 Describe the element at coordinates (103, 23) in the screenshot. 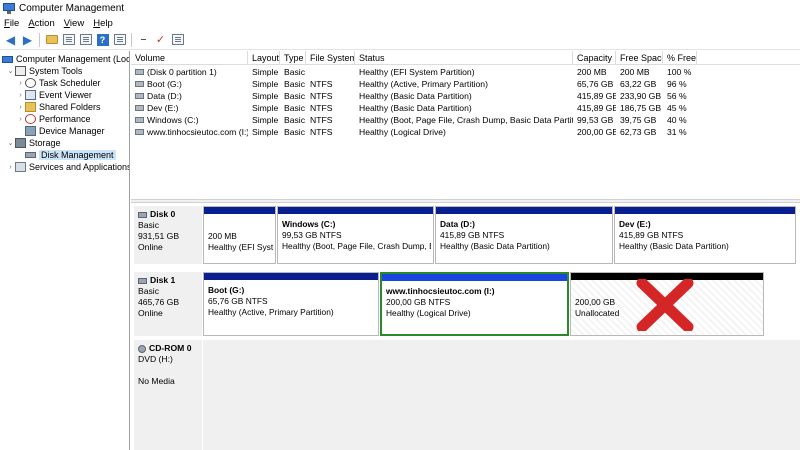

I see `menu-help: Help` at that location.